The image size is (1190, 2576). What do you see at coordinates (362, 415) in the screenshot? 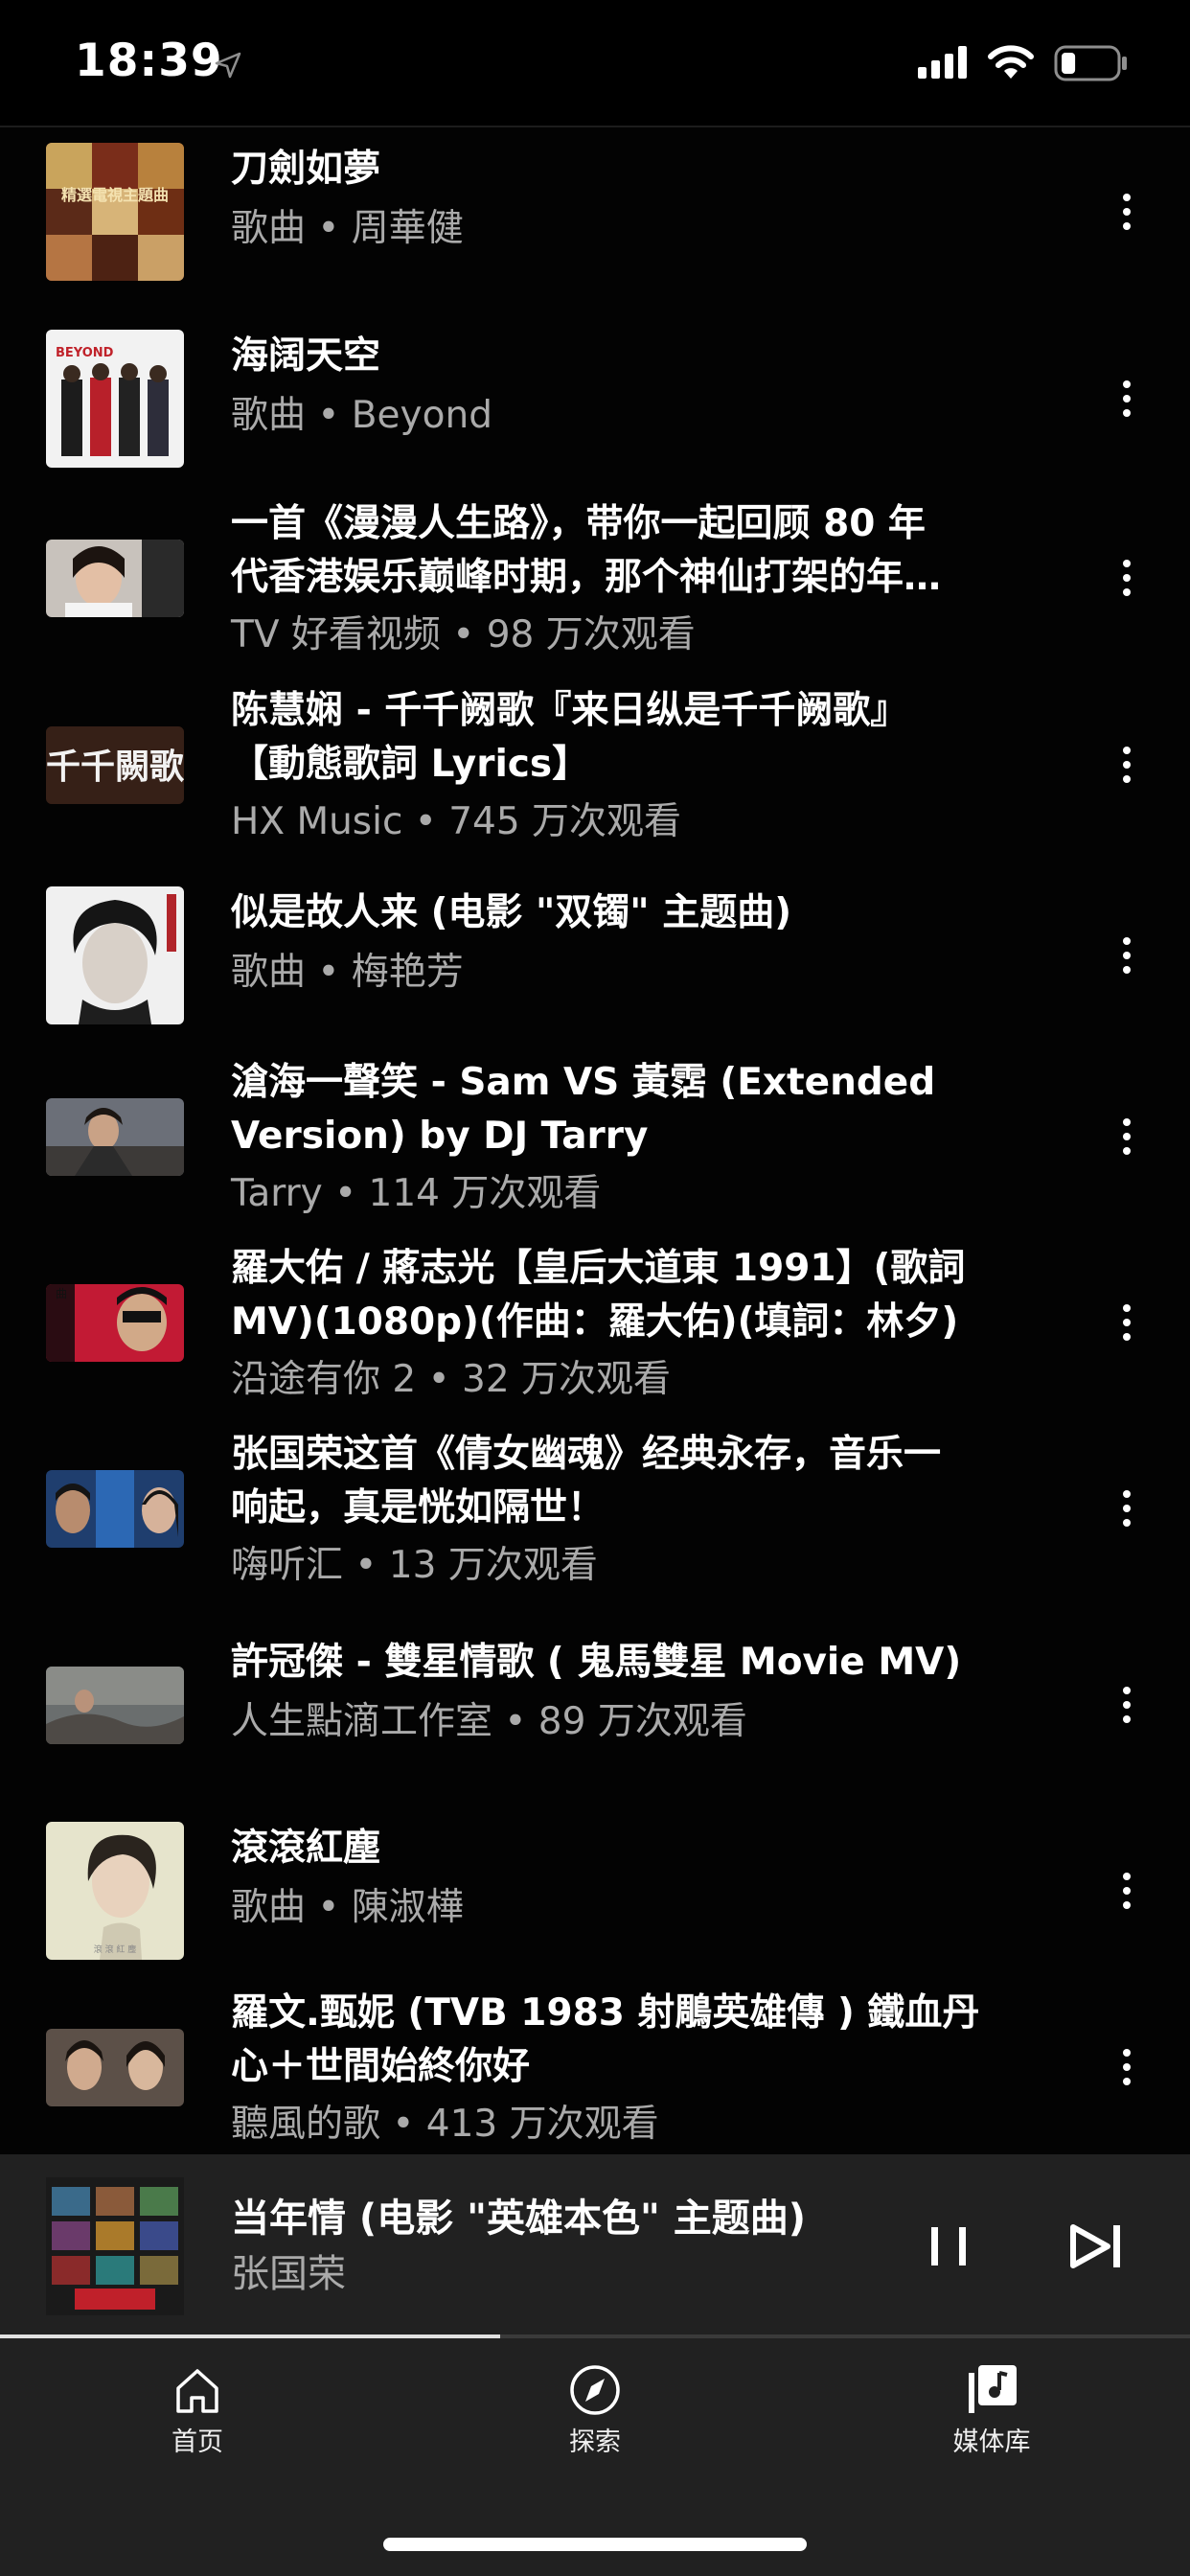
I see `item-subtitle: 歌曲 • Beyond` at bounding box center [362, 415].